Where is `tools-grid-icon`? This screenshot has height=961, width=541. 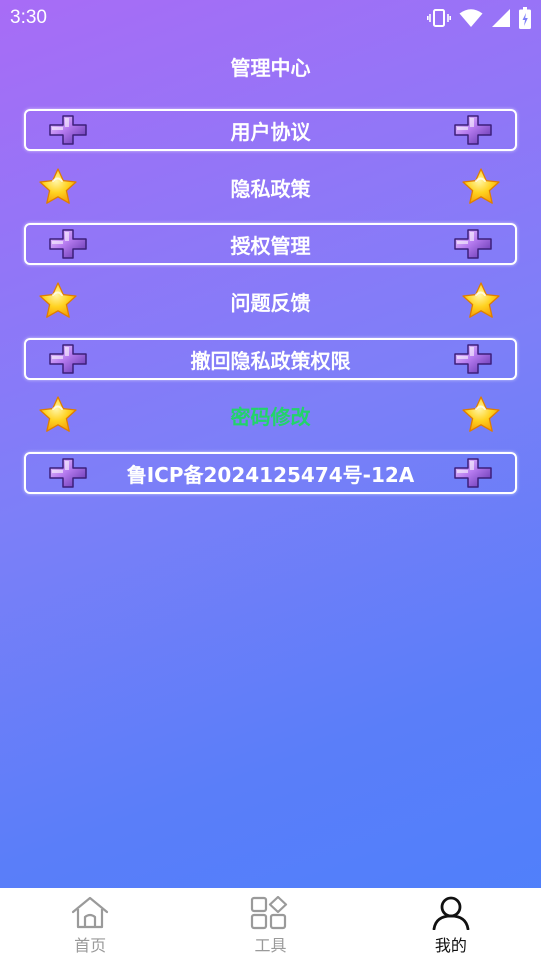 tools-grid-icon is located at coordinates (269, 913).